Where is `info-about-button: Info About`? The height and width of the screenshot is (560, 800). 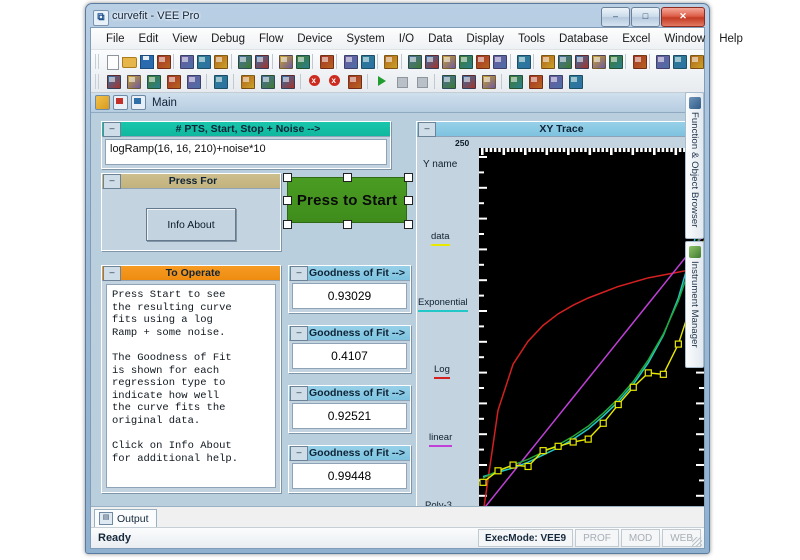
info-about-button: Info About is located at coordinates (191, 224).